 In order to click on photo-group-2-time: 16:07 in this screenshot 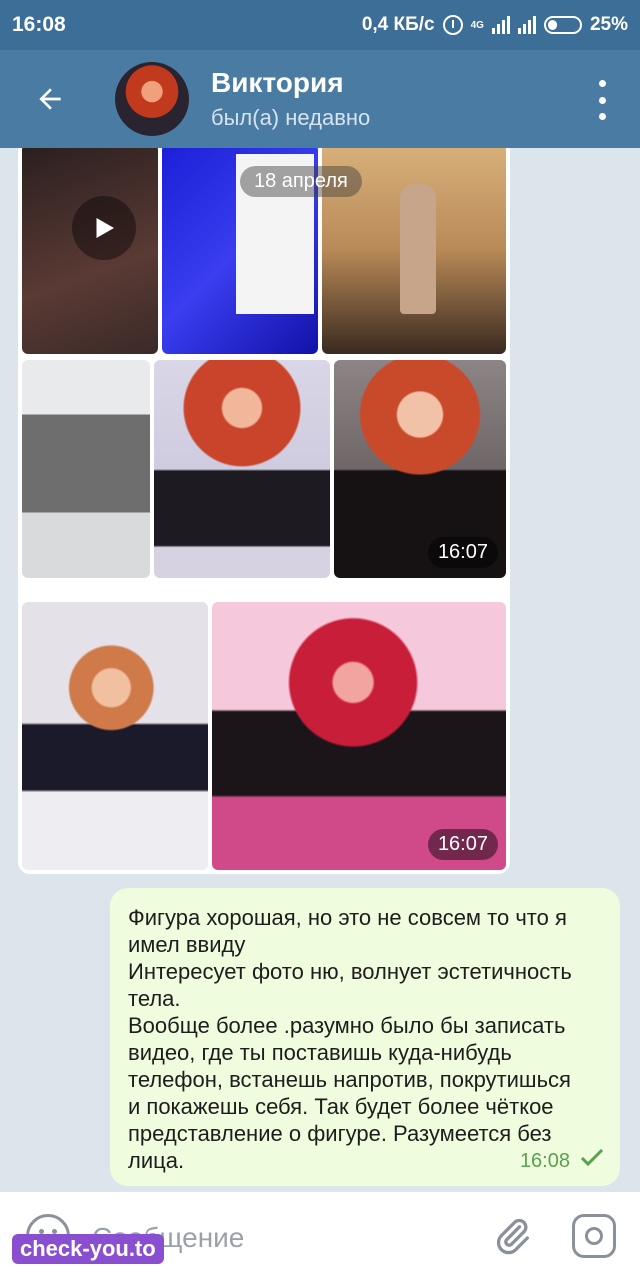, I will do `click(462, 844)`.